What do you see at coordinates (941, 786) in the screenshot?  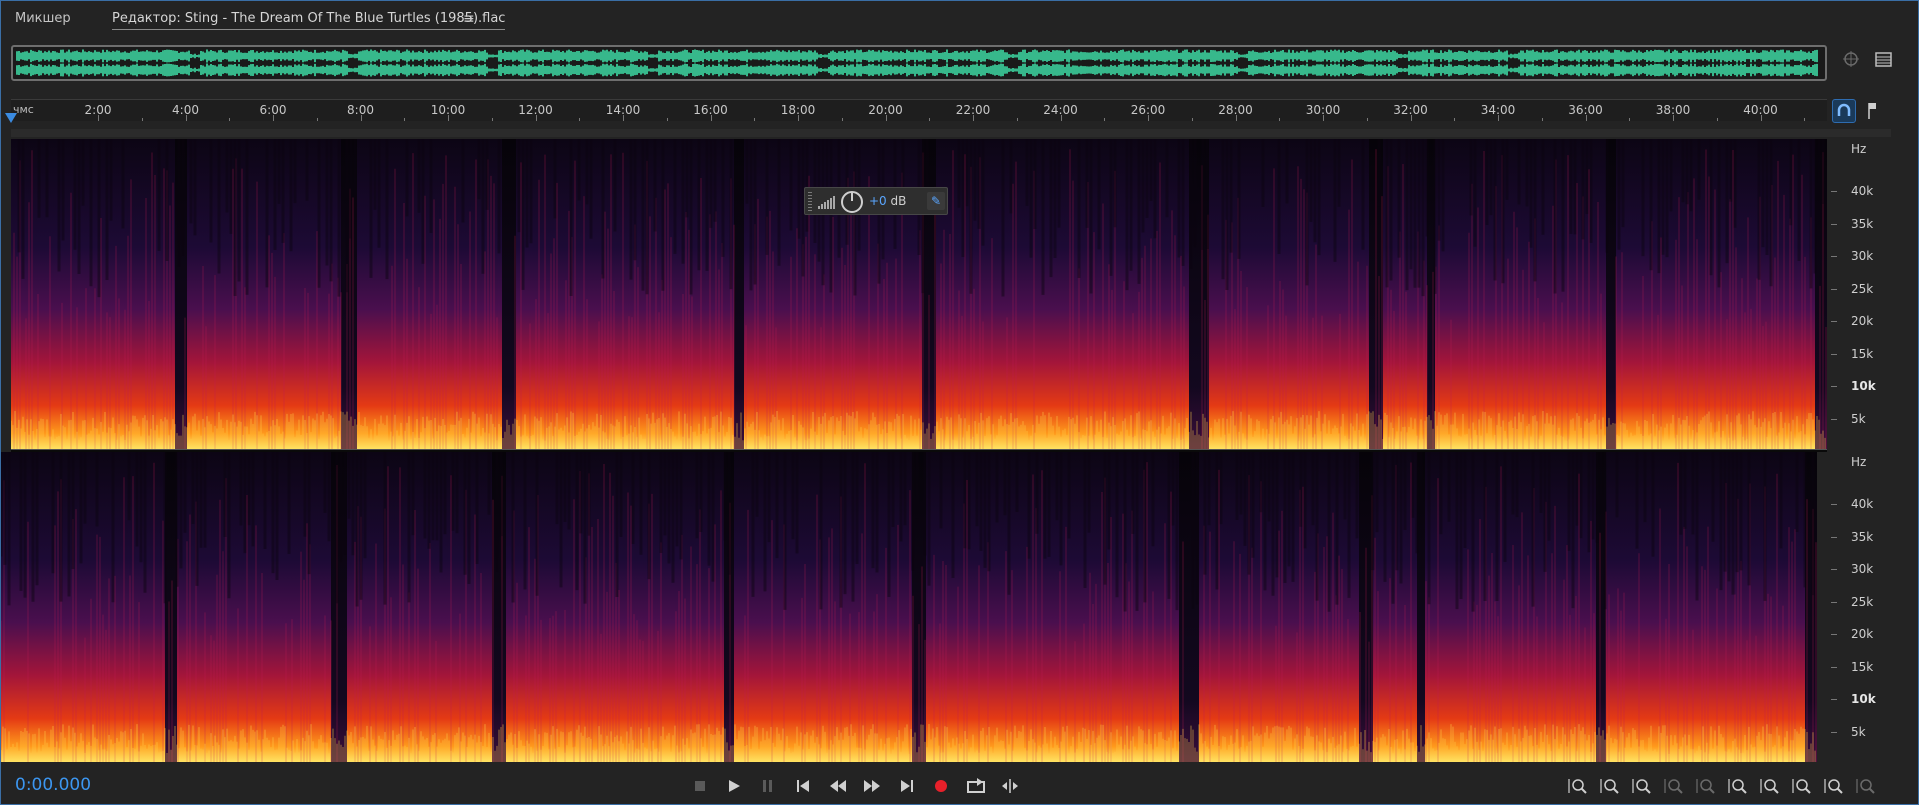 I see `record-icon` at bounding box center [941, 786].